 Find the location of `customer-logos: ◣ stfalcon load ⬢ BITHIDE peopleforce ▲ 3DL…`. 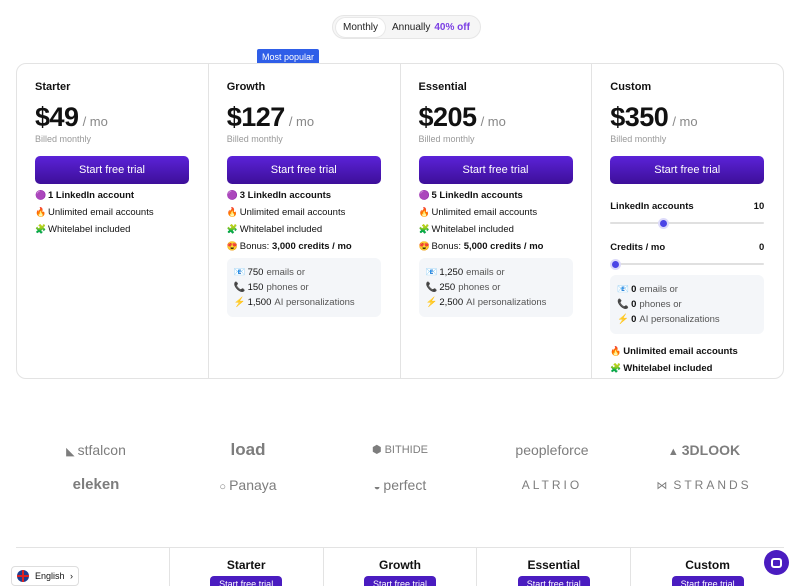

customer-logos: ◣ stfalcon load ⬢ BITHIDE peopleforce ▲ 3DL… is located at coordinates (400, 467).